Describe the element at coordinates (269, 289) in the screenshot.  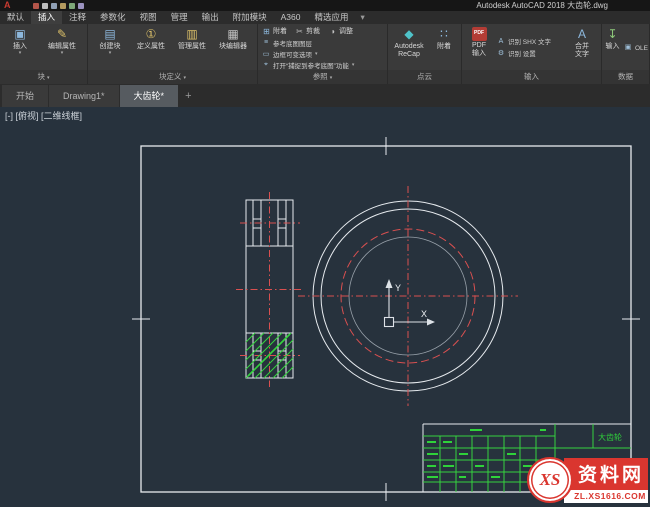
I see `gear-section-view` at that location.